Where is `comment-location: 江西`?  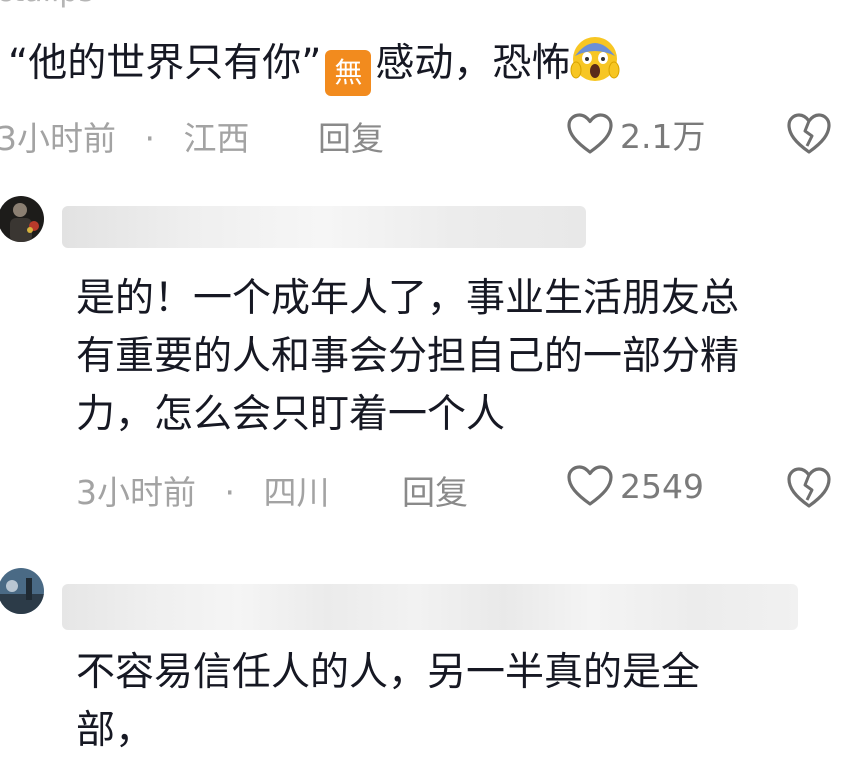 comment-location: 江西 is located at coordinates (216, 138).